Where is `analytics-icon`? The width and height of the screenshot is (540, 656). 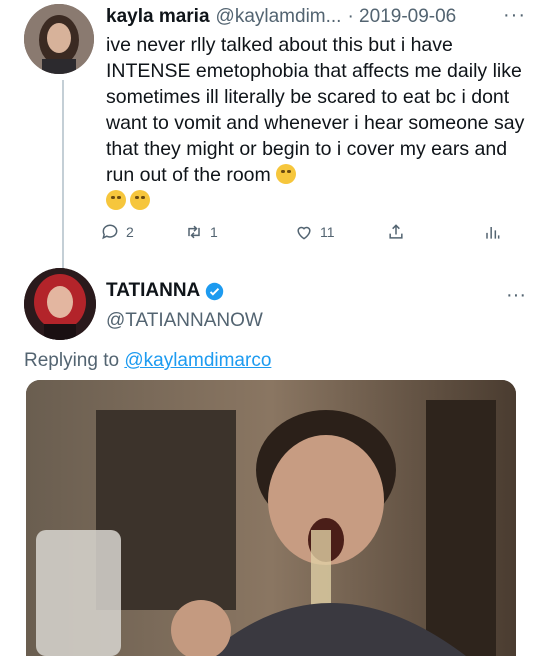
analytics-icon is located at coordinates (493, 233).